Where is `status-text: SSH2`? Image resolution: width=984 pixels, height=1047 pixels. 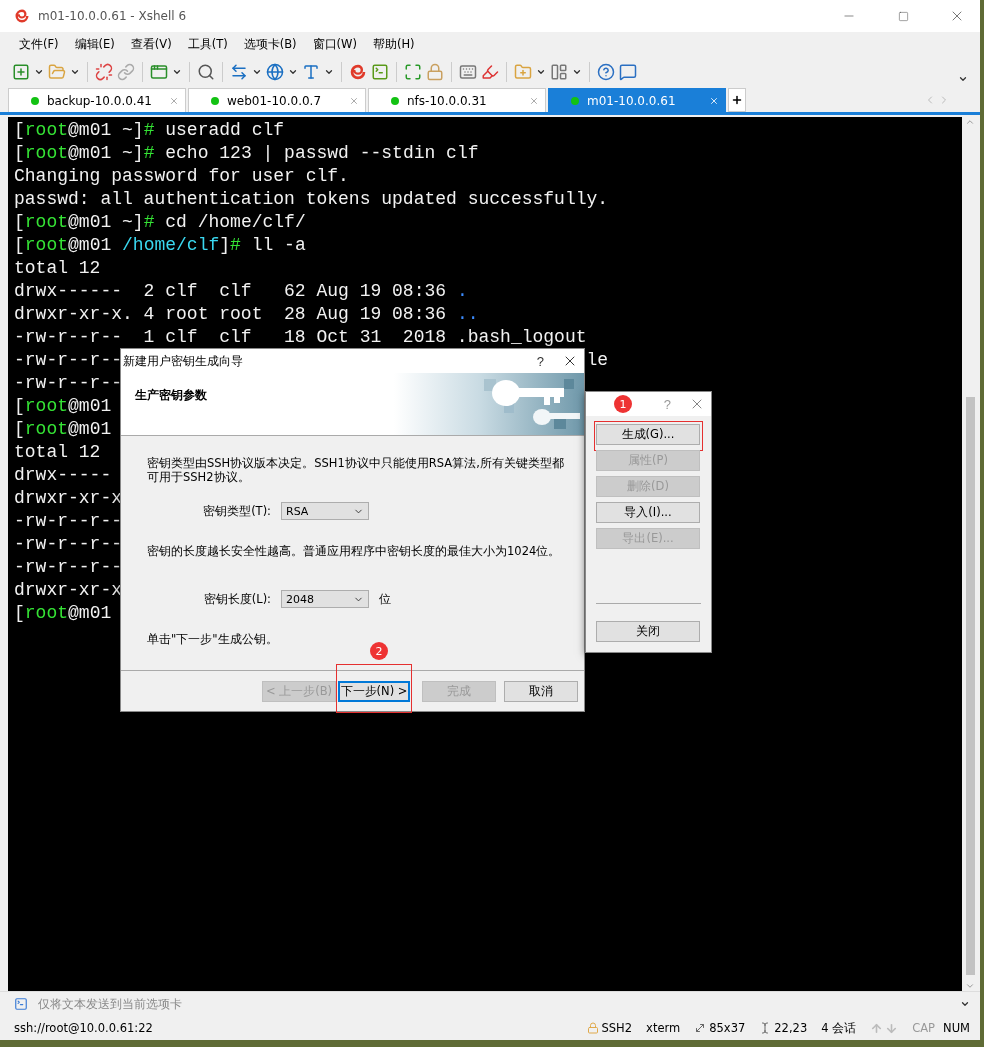 status-text: SSH2 is located at coordinates (617, 1028).